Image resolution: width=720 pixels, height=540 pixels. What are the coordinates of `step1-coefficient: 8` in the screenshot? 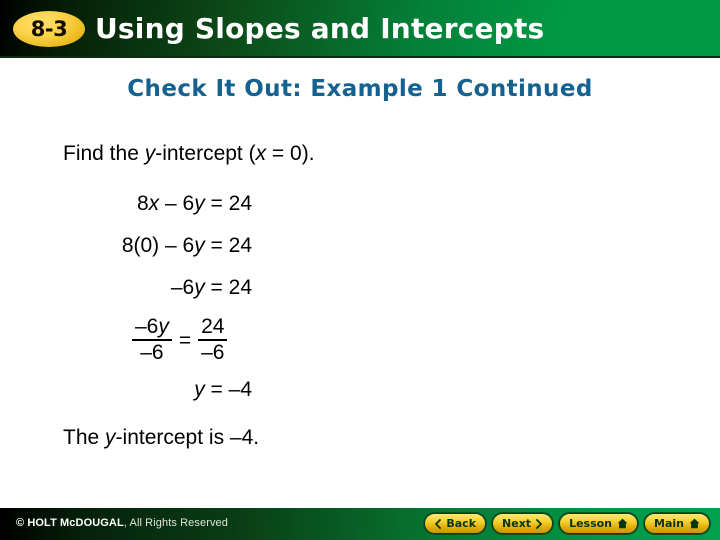 It's located at (142, 203).